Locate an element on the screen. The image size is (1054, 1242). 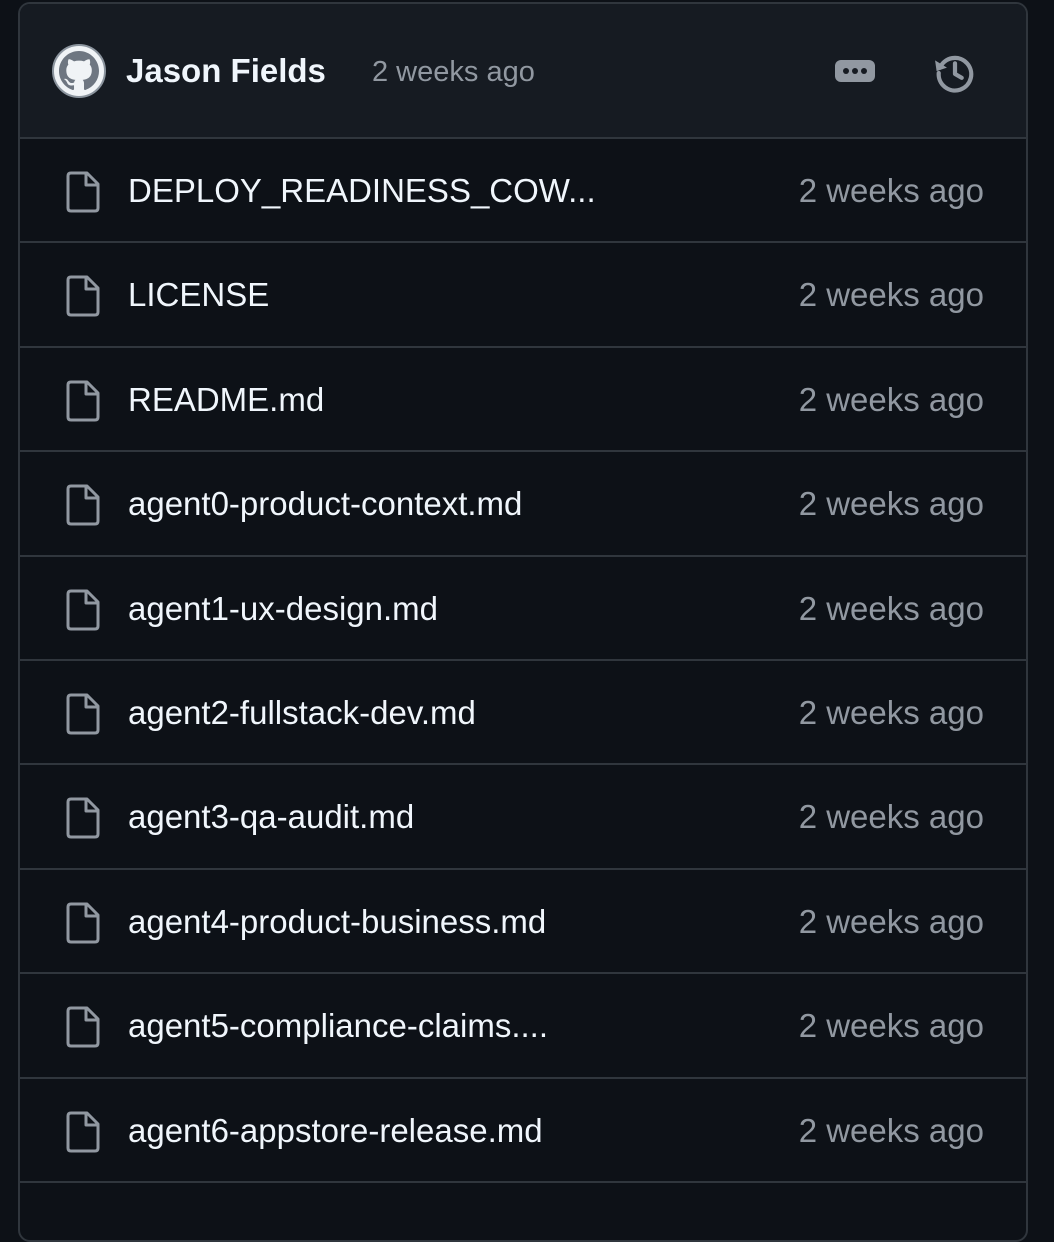
commit-author: Jason Fields is located at coordinates (226, 71).